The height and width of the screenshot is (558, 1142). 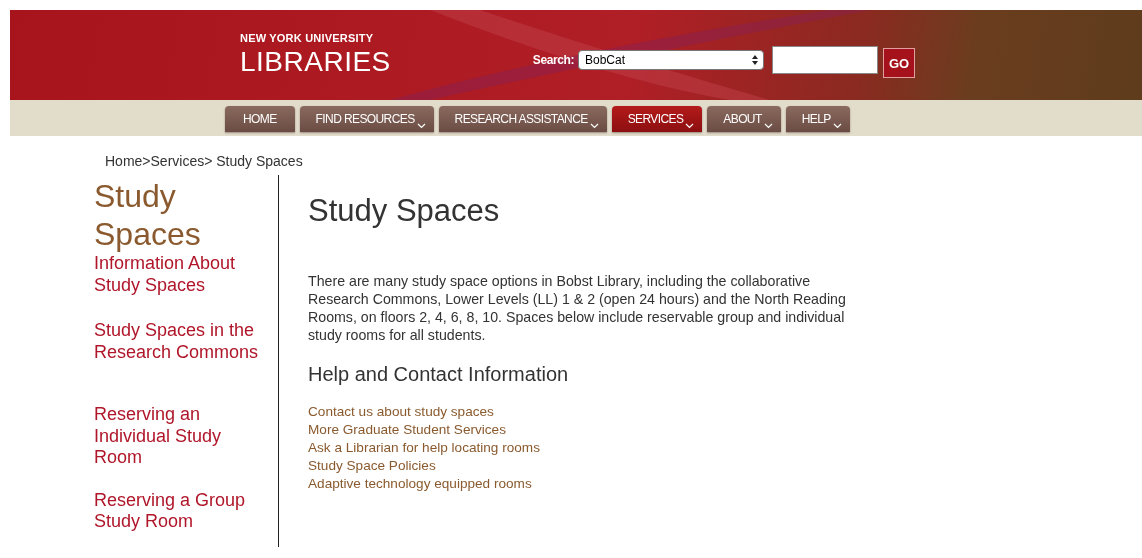 What do you see at coordinates (366, 119) in the screenshot?
I see `nav-tab: FIND RESOURCES` at bounding box center [366, 119].